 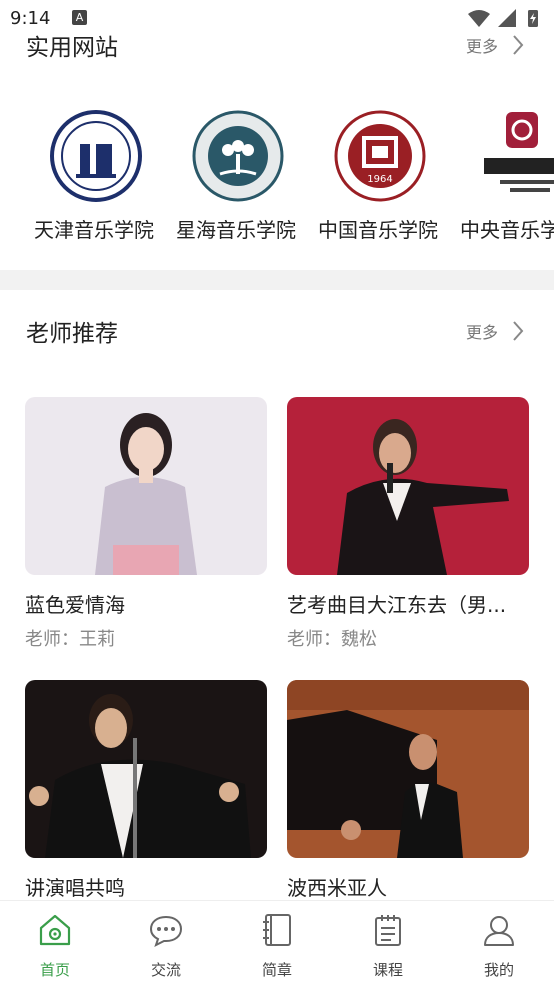 I want to click on teachers-section-title: 老师推荐, so click(x=72, y=334).